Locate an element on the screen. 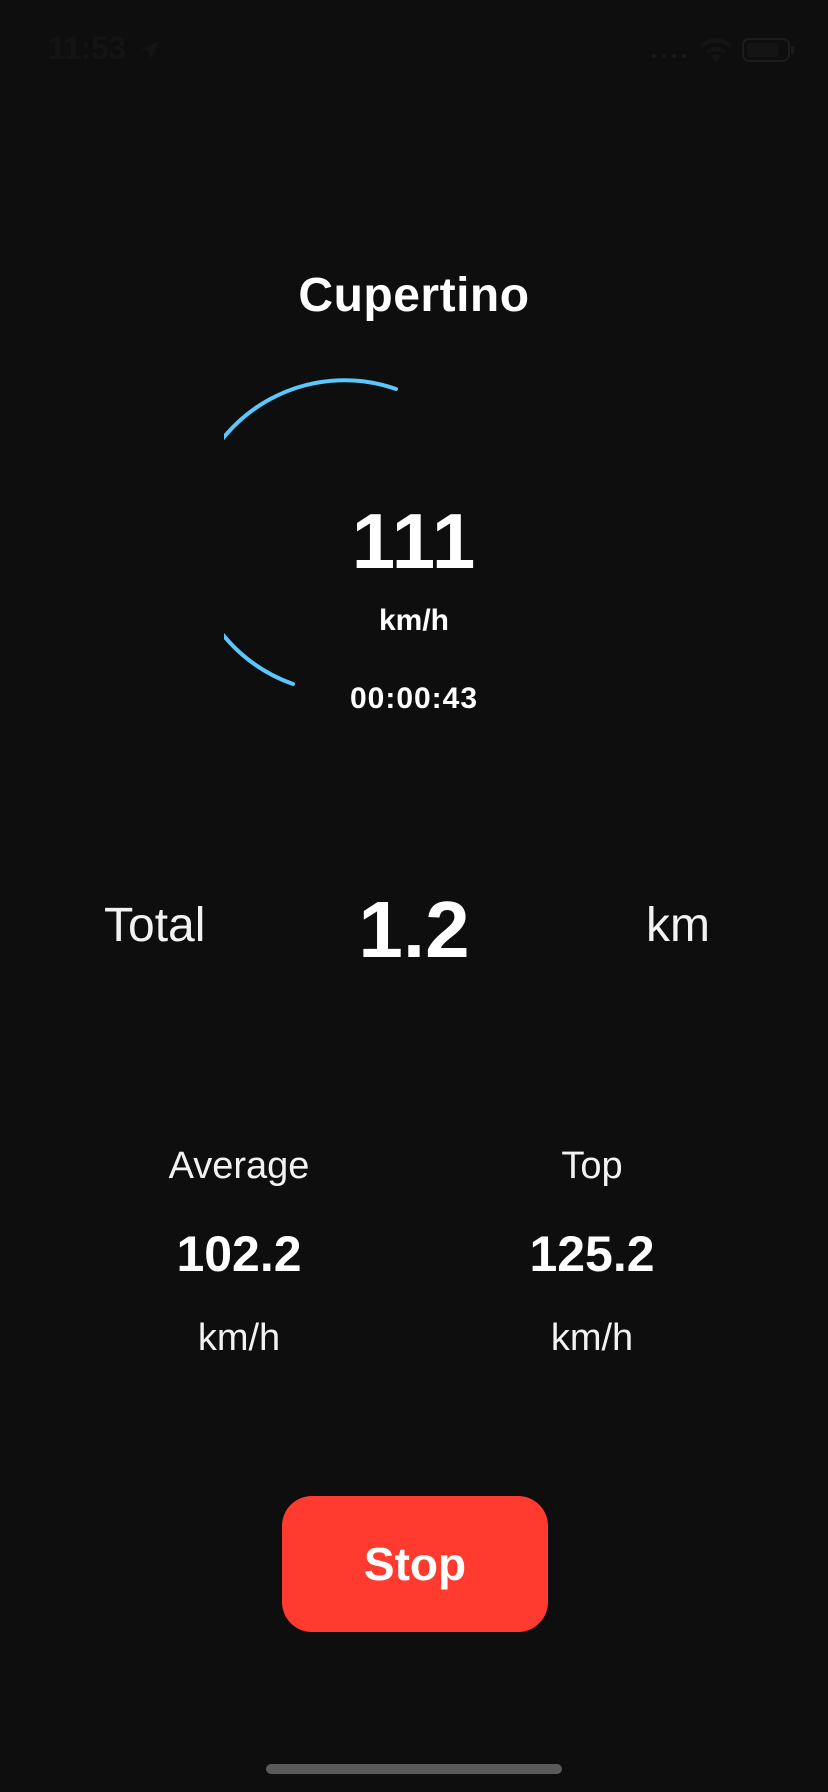  speed-gauge: 111 km/h 00:00:43 is located at coordinates (414, 556).